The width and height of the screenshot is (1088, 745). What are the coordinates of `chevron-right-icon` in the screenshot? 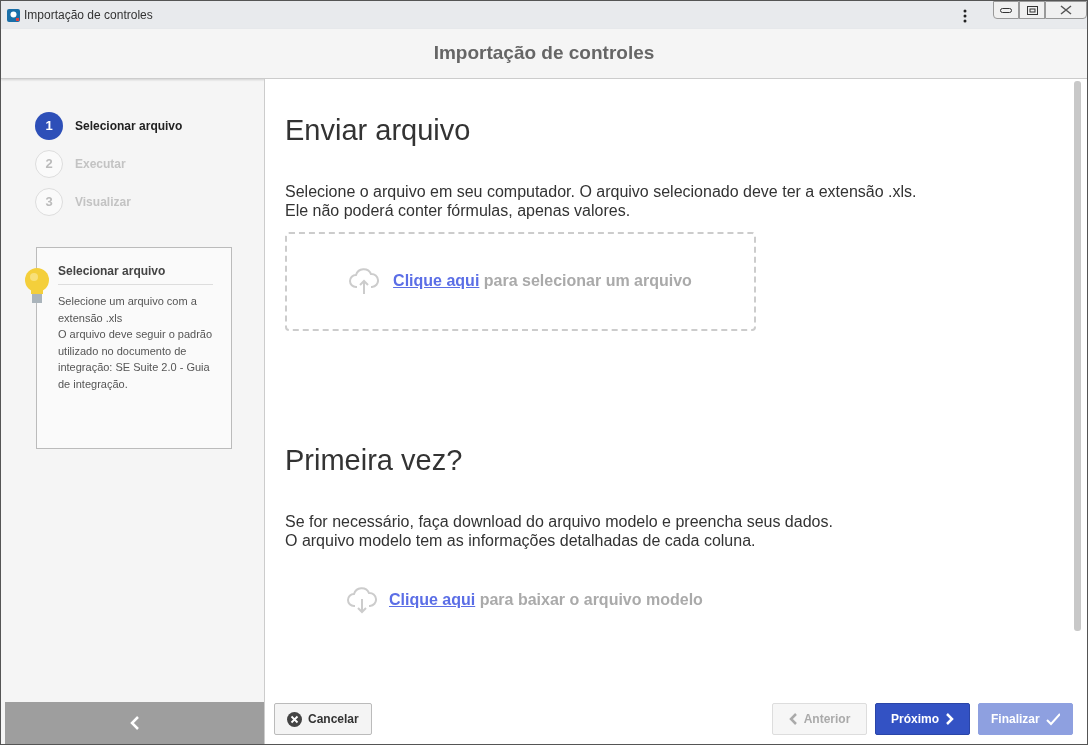 It's located at (949, 719).